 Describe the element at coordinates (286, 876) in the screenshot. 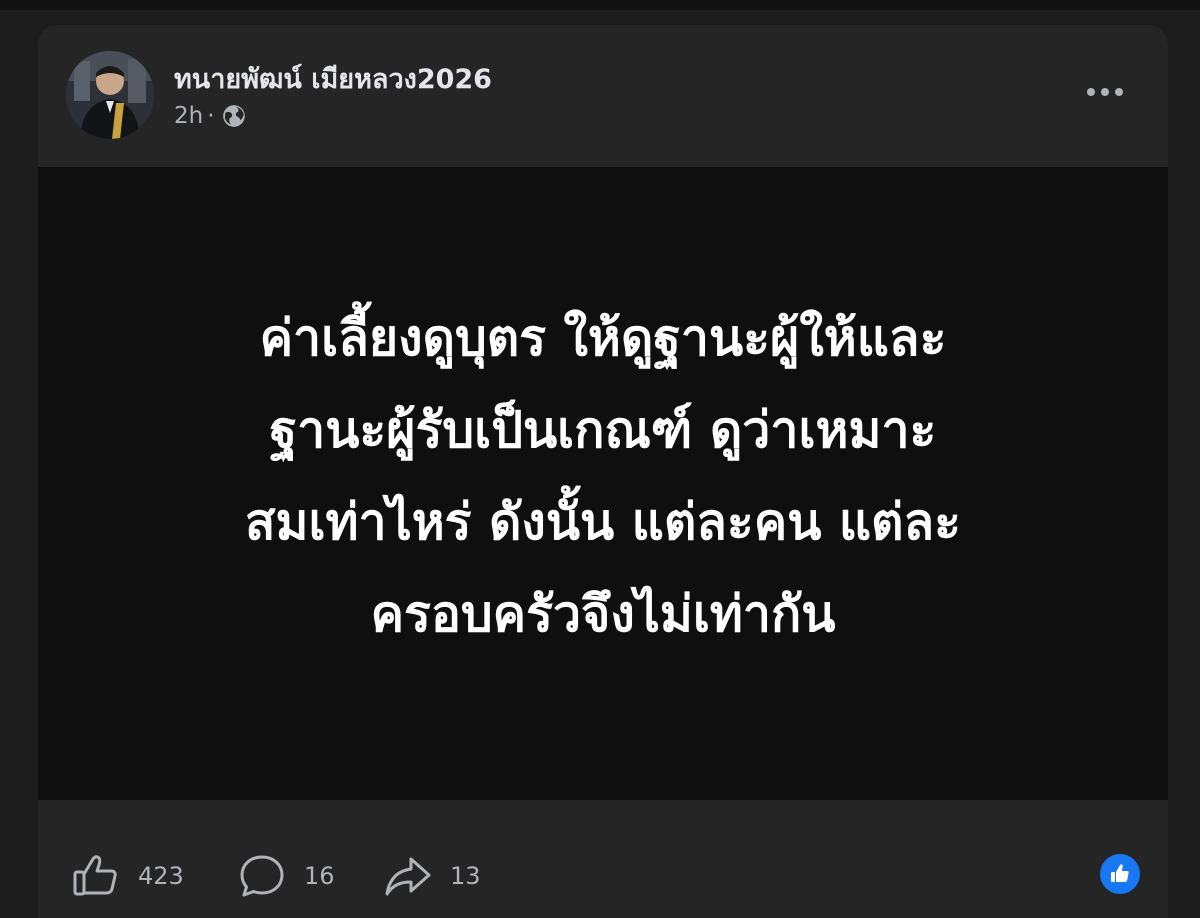

I see `comment-button: 16` at that location.